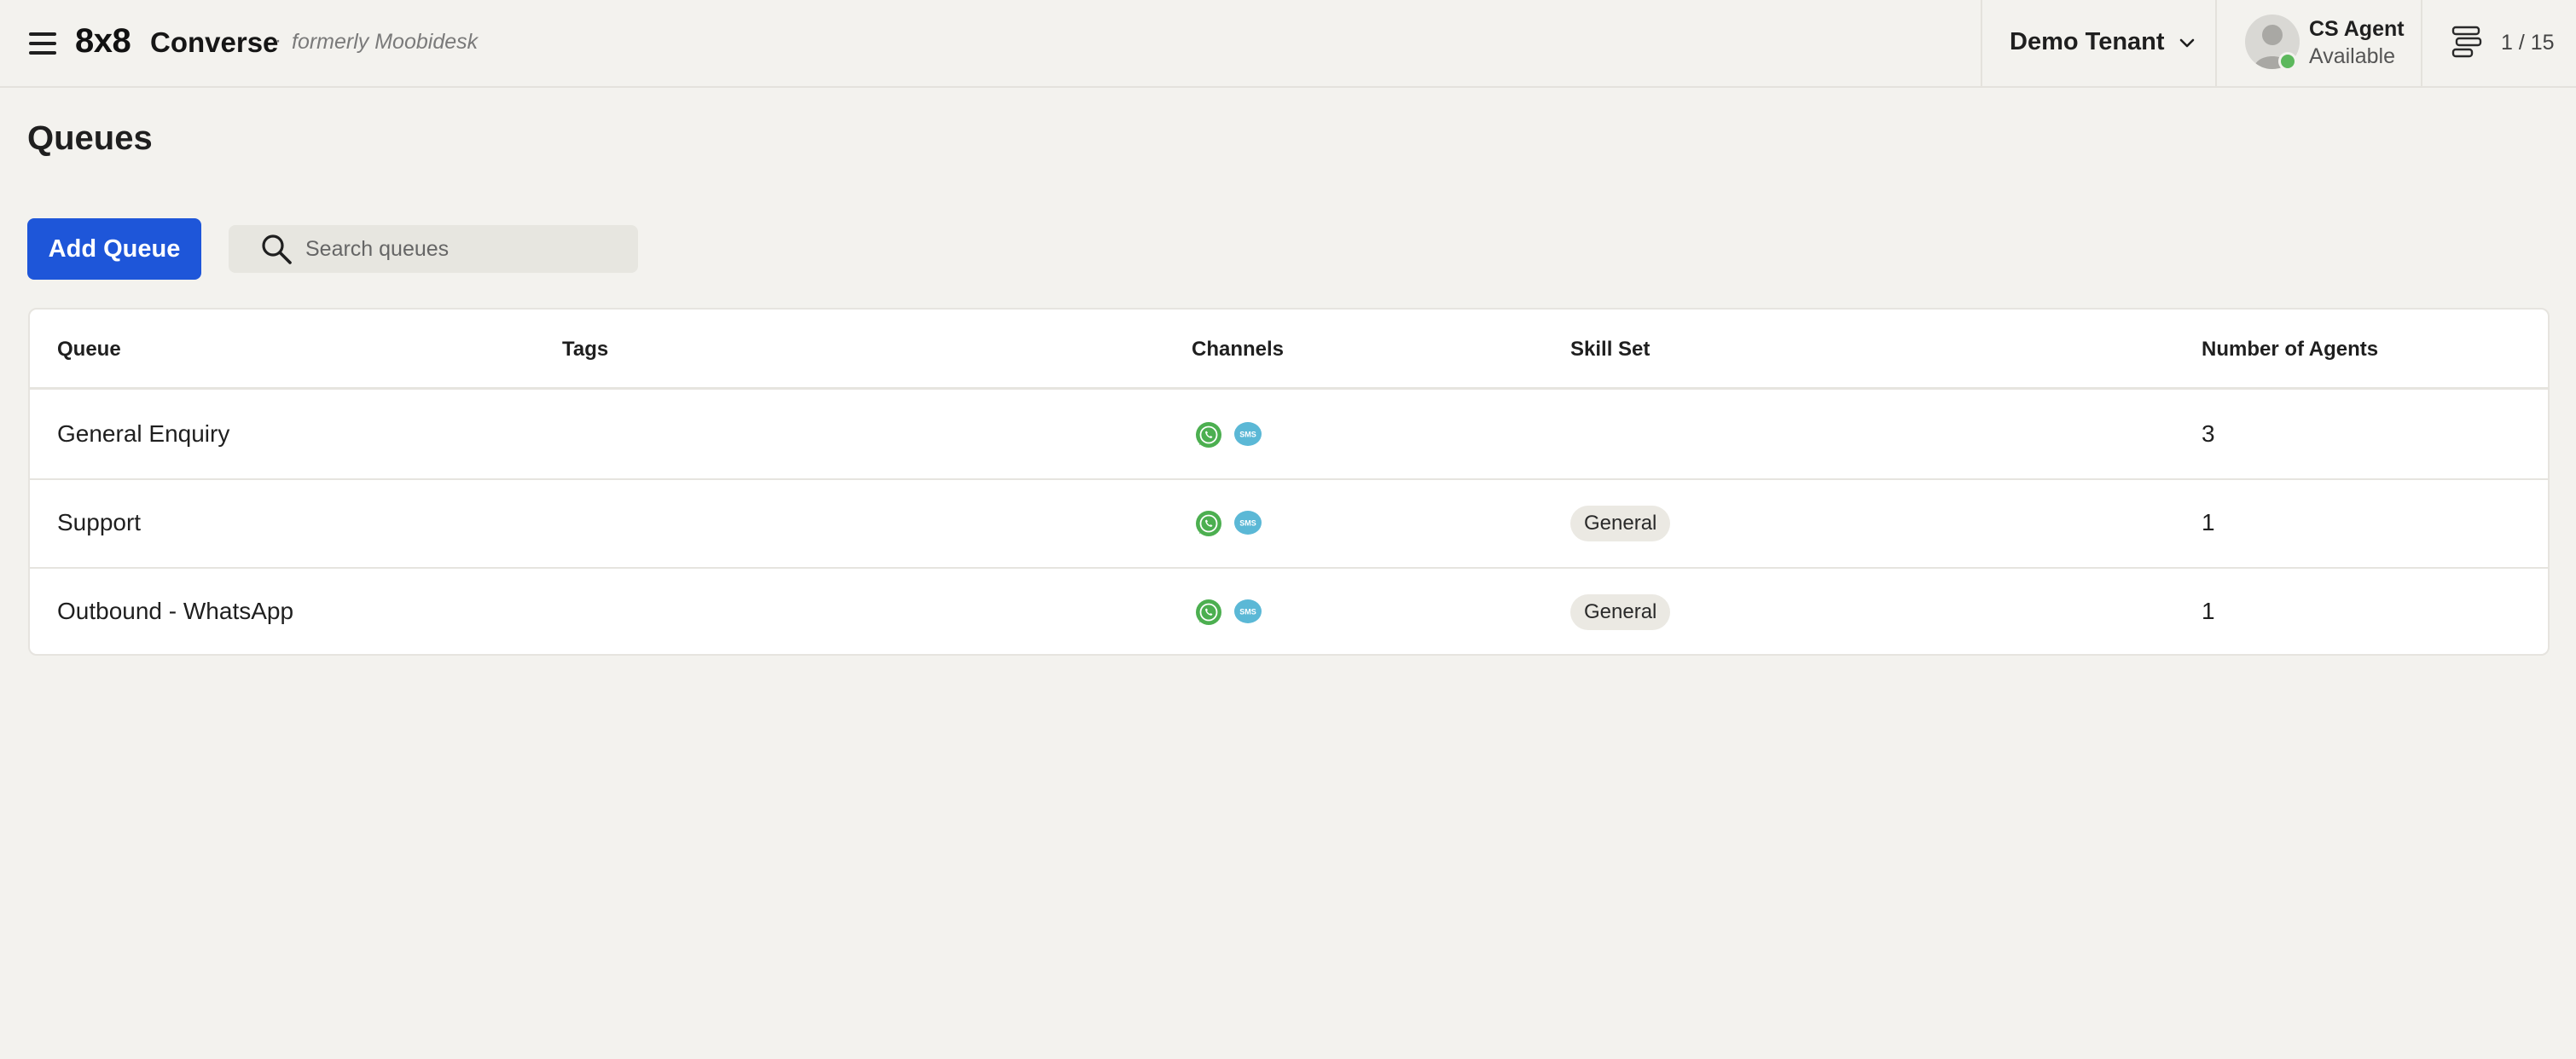 This screenshot has height=1059, width=2576. Describe the element at coordinates (2186, 43) in the screenshot. I see `chevron-down-icon` at that location.